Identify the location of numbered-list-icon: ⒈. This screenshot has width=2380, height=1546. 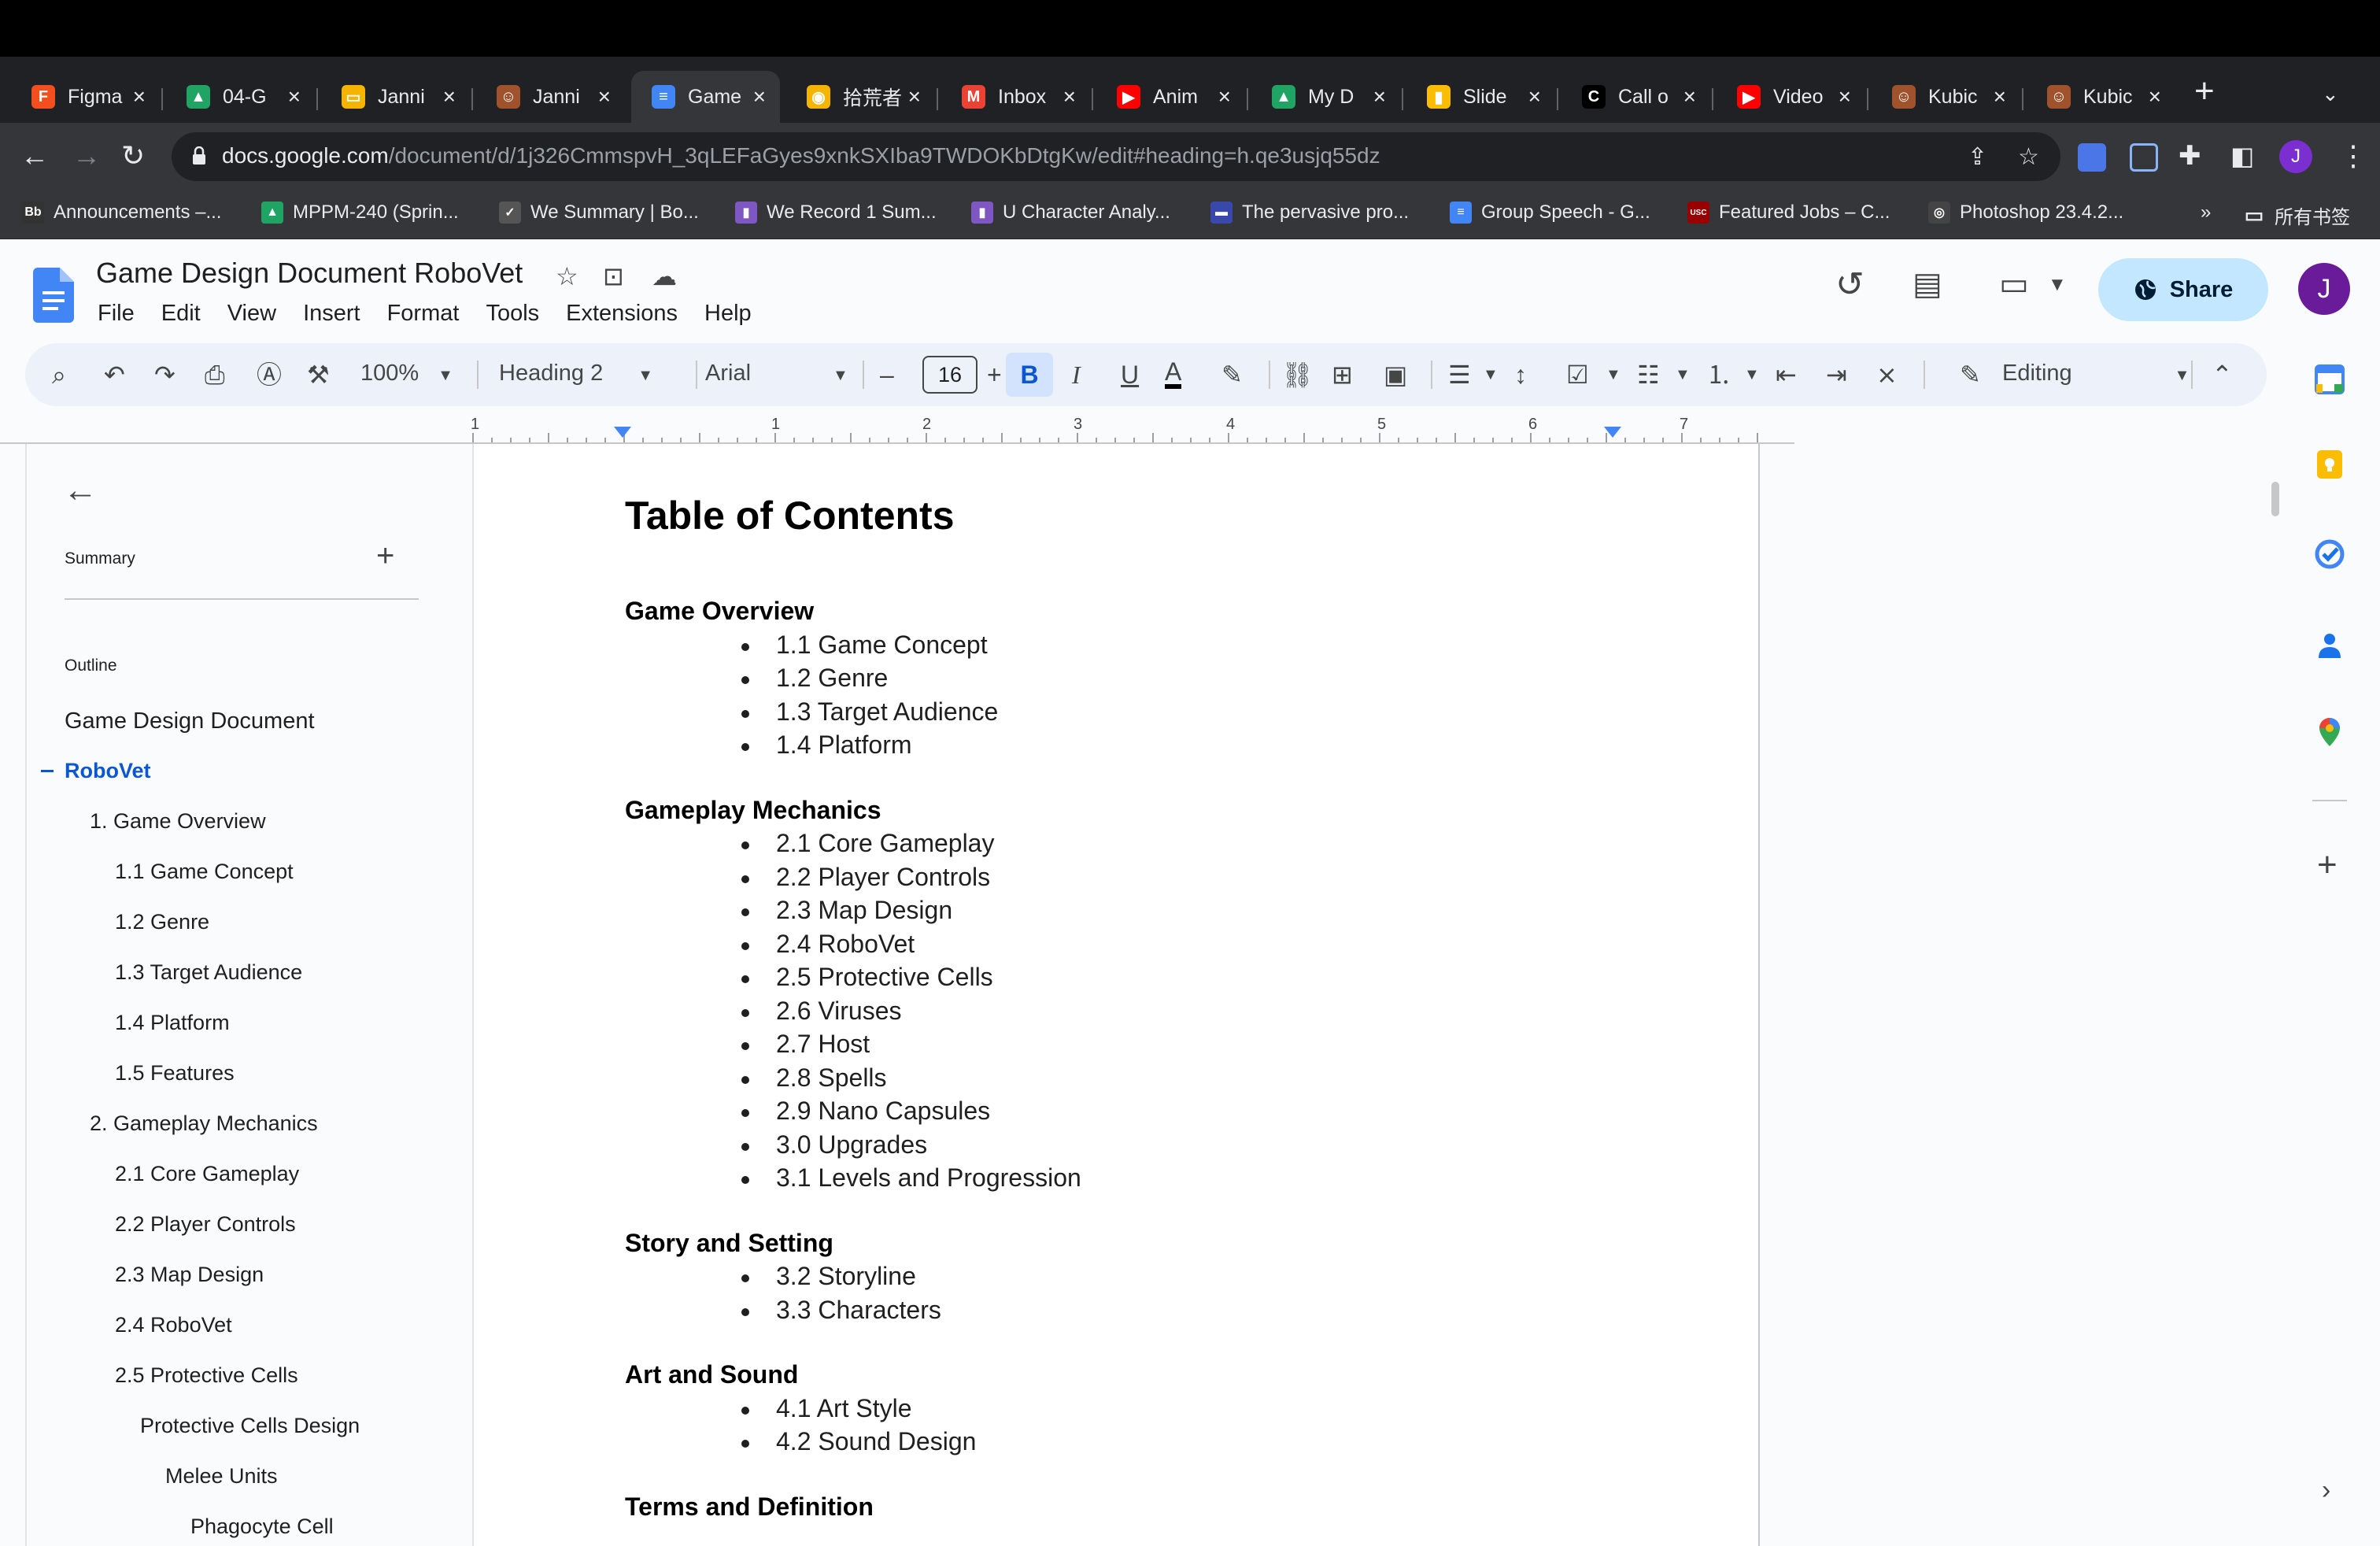
(1718, 375).